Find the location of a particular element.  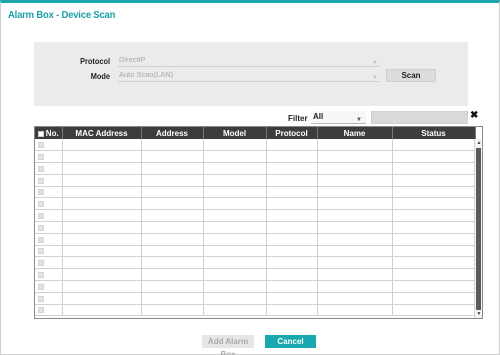

cancel-button: Cancel is located at coordinates (290, 341).